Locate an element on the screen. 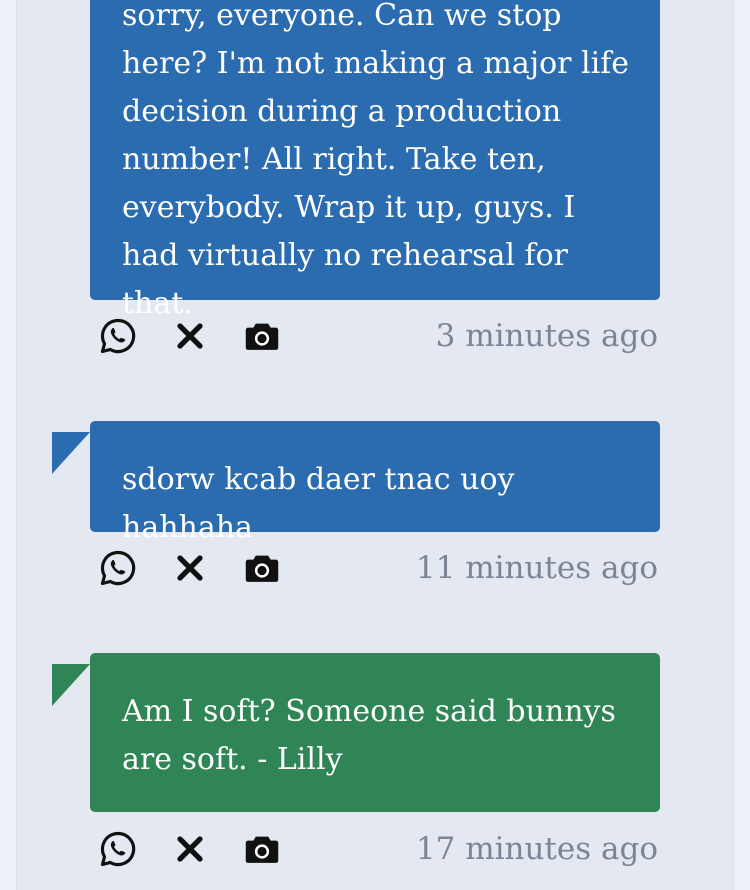 This screenshot has height=890, width=750. message-timestamp: 17 minutes ago is located at coordinates (536, 849).